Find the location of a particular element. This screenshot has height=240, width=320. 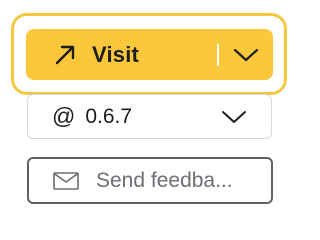

mail-icon is located at coordinates (66, 180).